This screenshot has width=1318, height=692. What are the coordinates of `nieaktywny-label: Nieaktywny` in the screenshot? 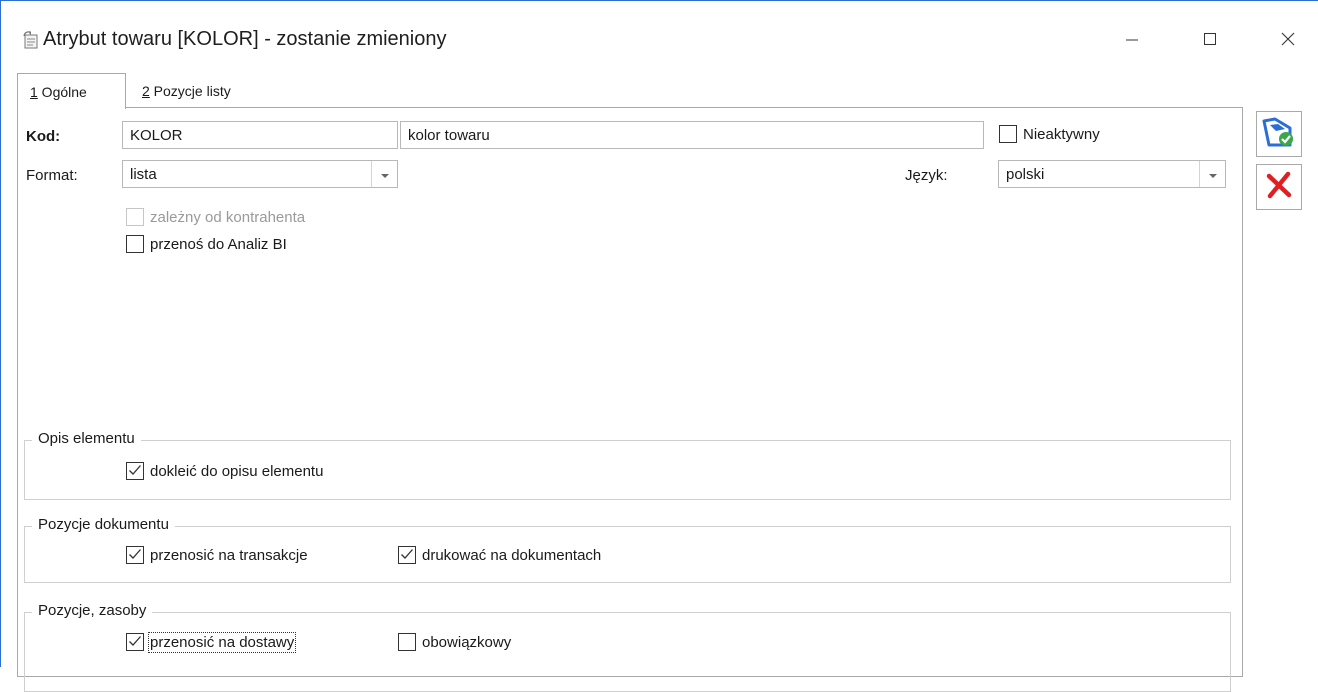 It's located at (1061, 134).